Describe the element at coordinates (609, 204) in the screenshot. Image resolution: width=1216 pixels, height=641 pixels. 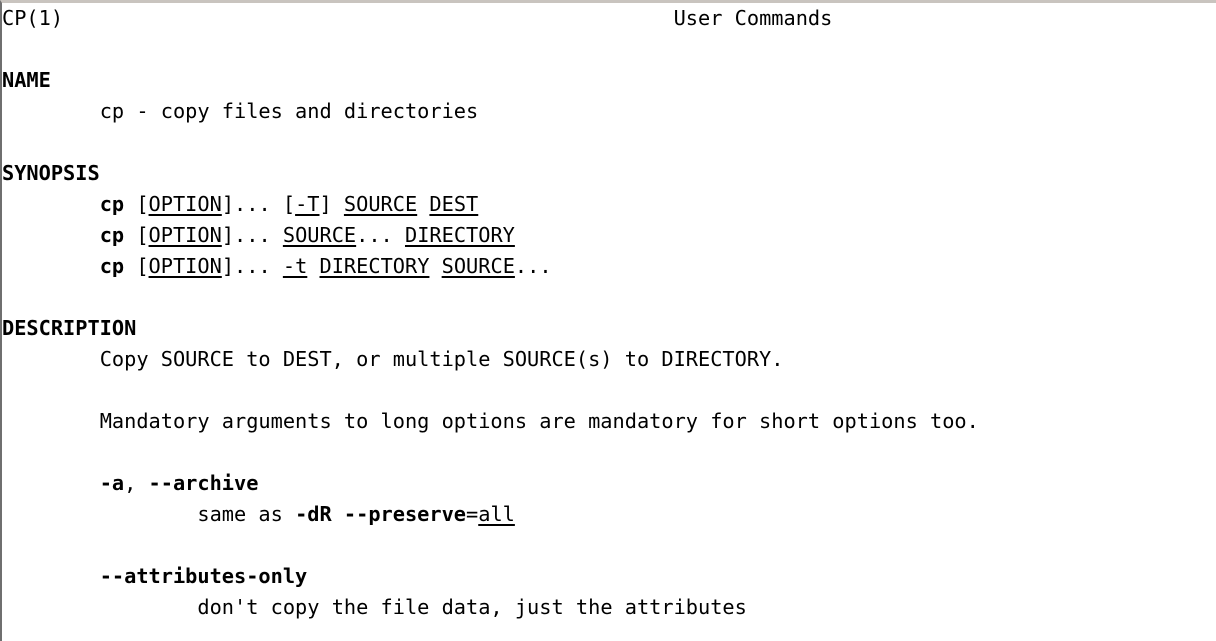
I see `synopsis-line: cp [OPTION]... [-T] SOURCE DEST` at that location.